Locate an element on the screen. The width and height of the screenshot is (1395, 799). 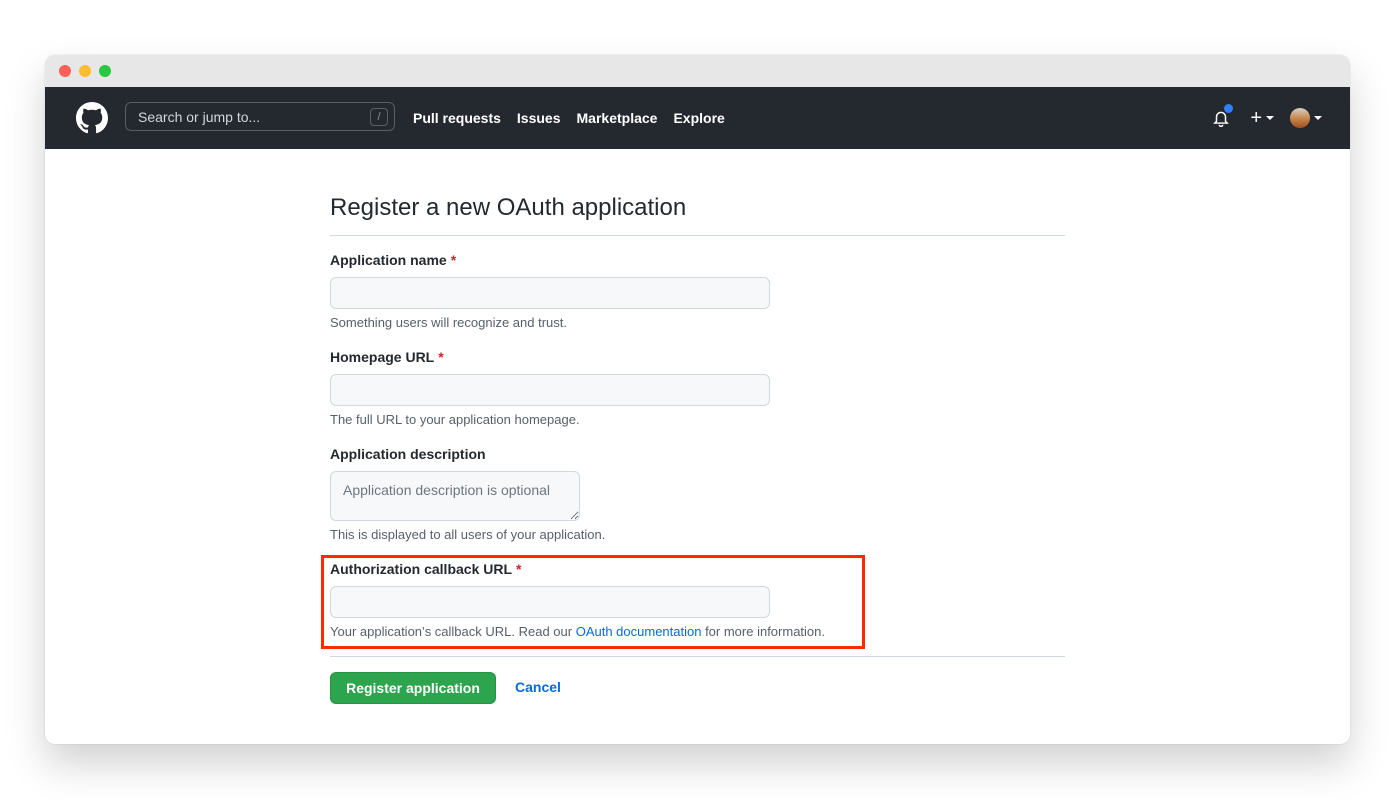
nav-issues: Issues is located at coordinates (539, 118).